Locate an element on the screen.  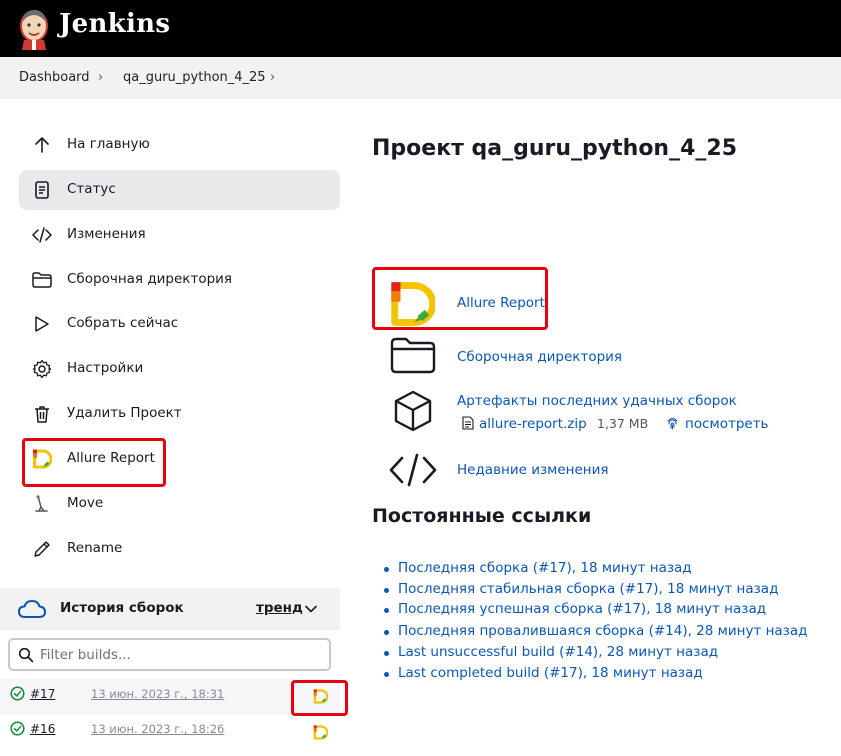
breadcrumb-dashboard: Dashboard is located at coordinates (54, 77).